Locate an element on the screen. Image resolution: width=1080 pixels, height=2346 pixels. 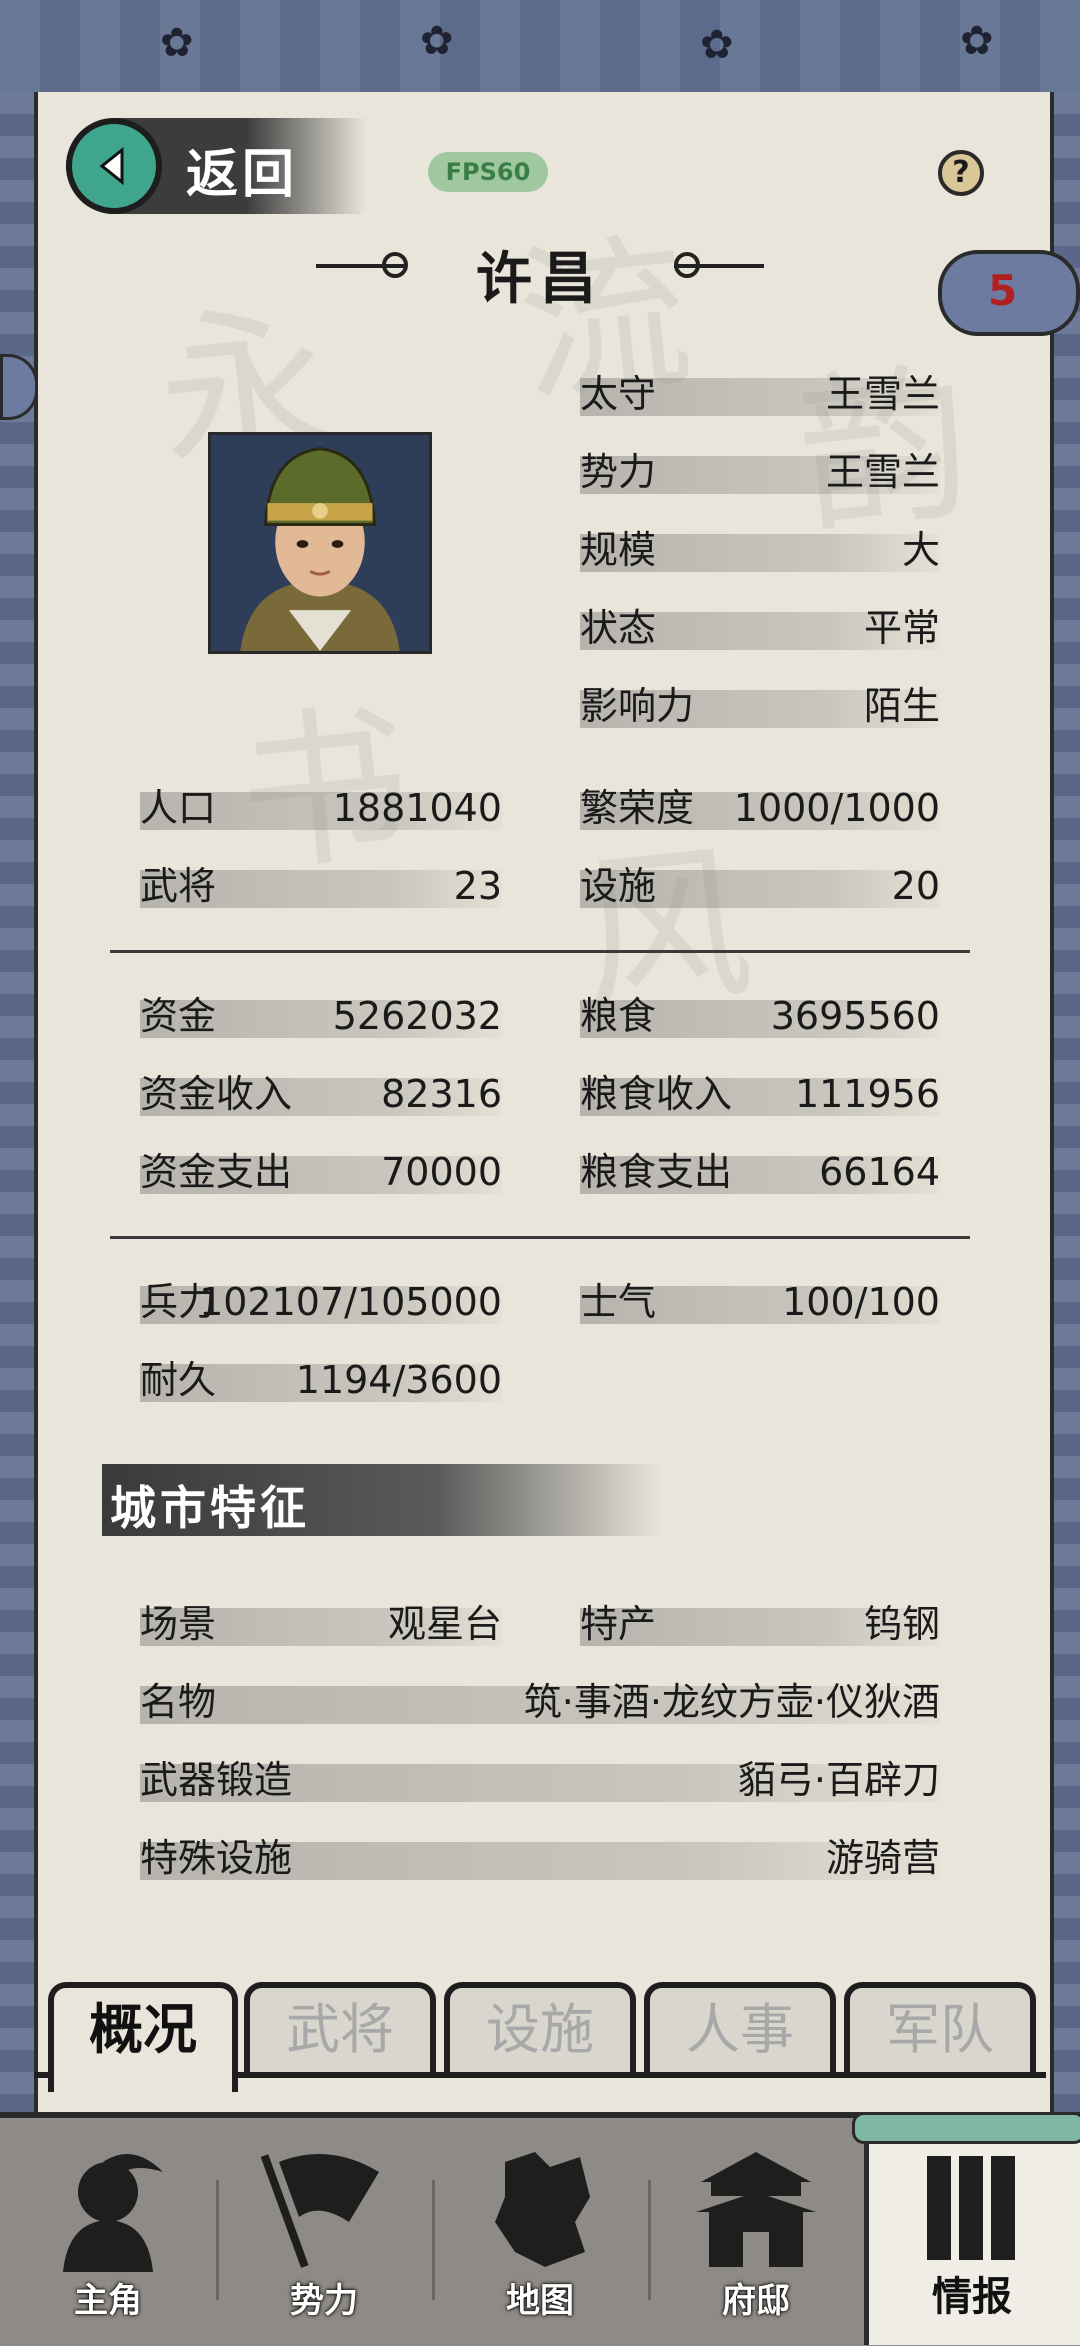
info-label: 状态 is located at coordinates (618, 628).